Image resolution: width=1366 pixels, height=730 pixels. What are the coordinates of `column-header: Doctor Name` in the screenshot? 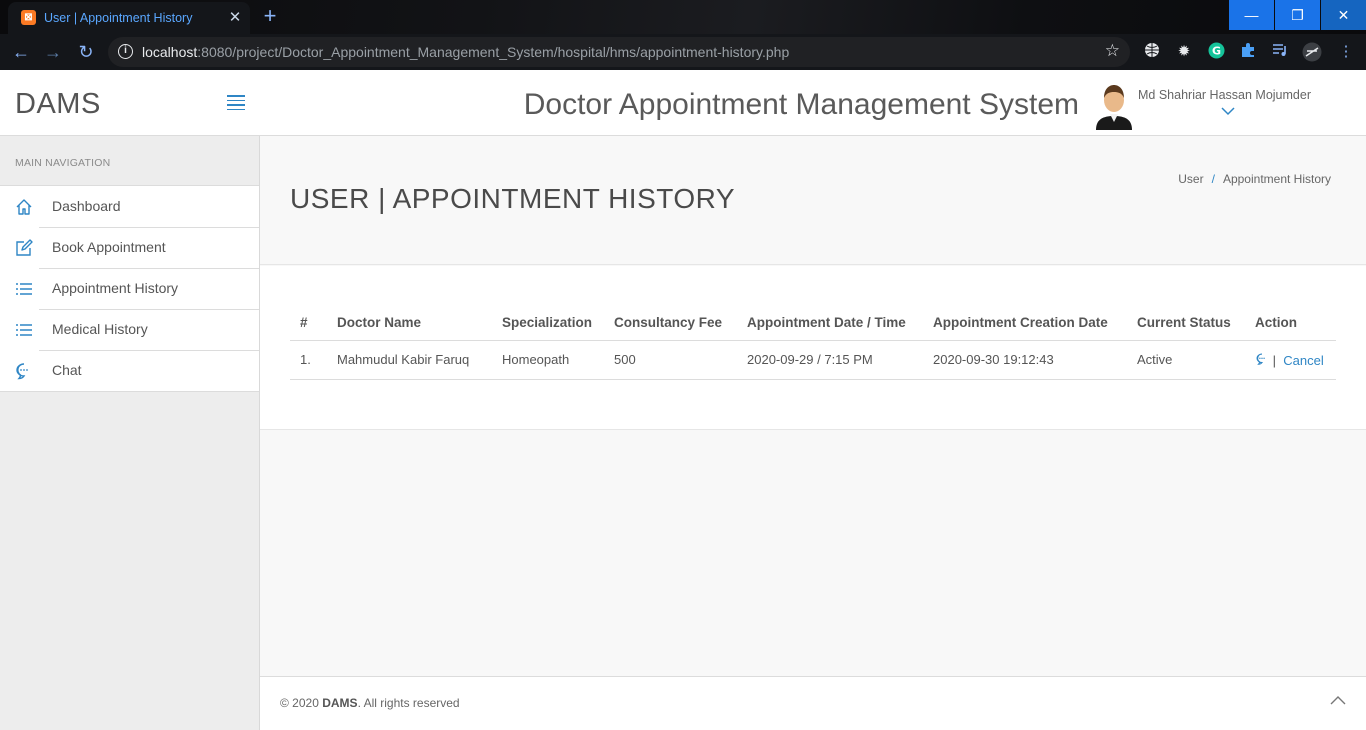 It's located at (409, 323).